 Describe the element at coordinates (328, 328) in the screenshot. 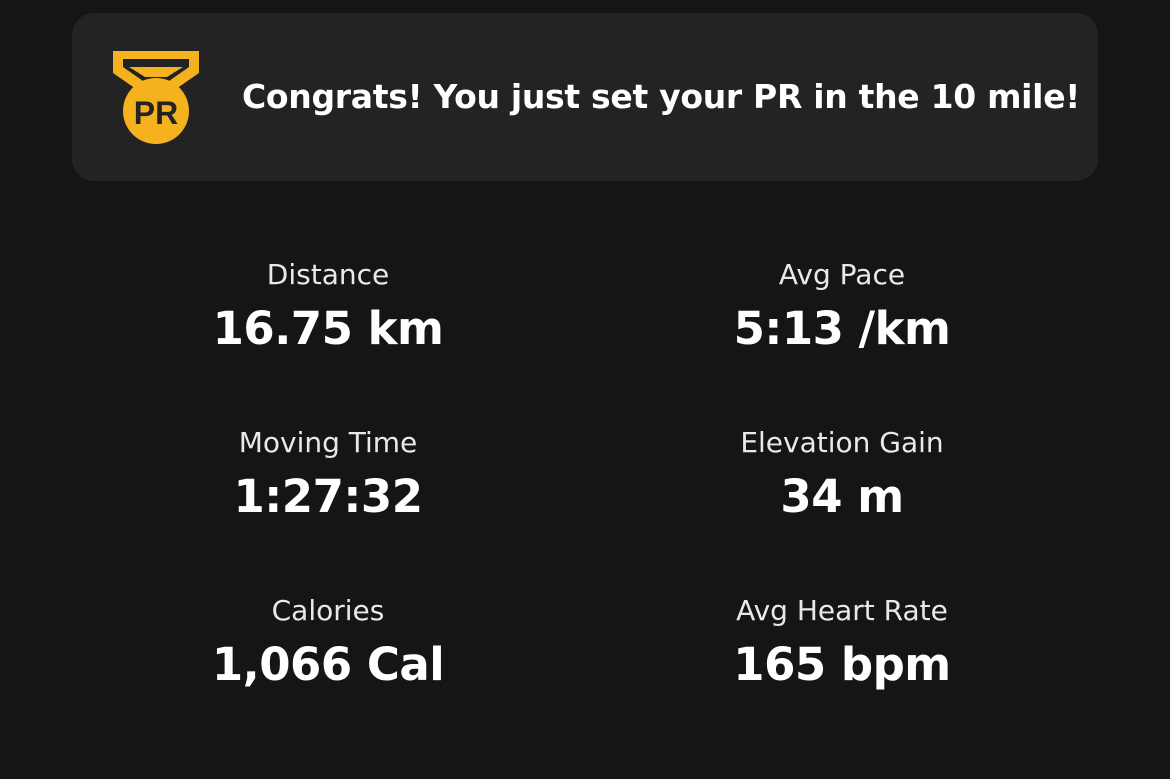

I see `stat-value: 16.75 km` at that location.